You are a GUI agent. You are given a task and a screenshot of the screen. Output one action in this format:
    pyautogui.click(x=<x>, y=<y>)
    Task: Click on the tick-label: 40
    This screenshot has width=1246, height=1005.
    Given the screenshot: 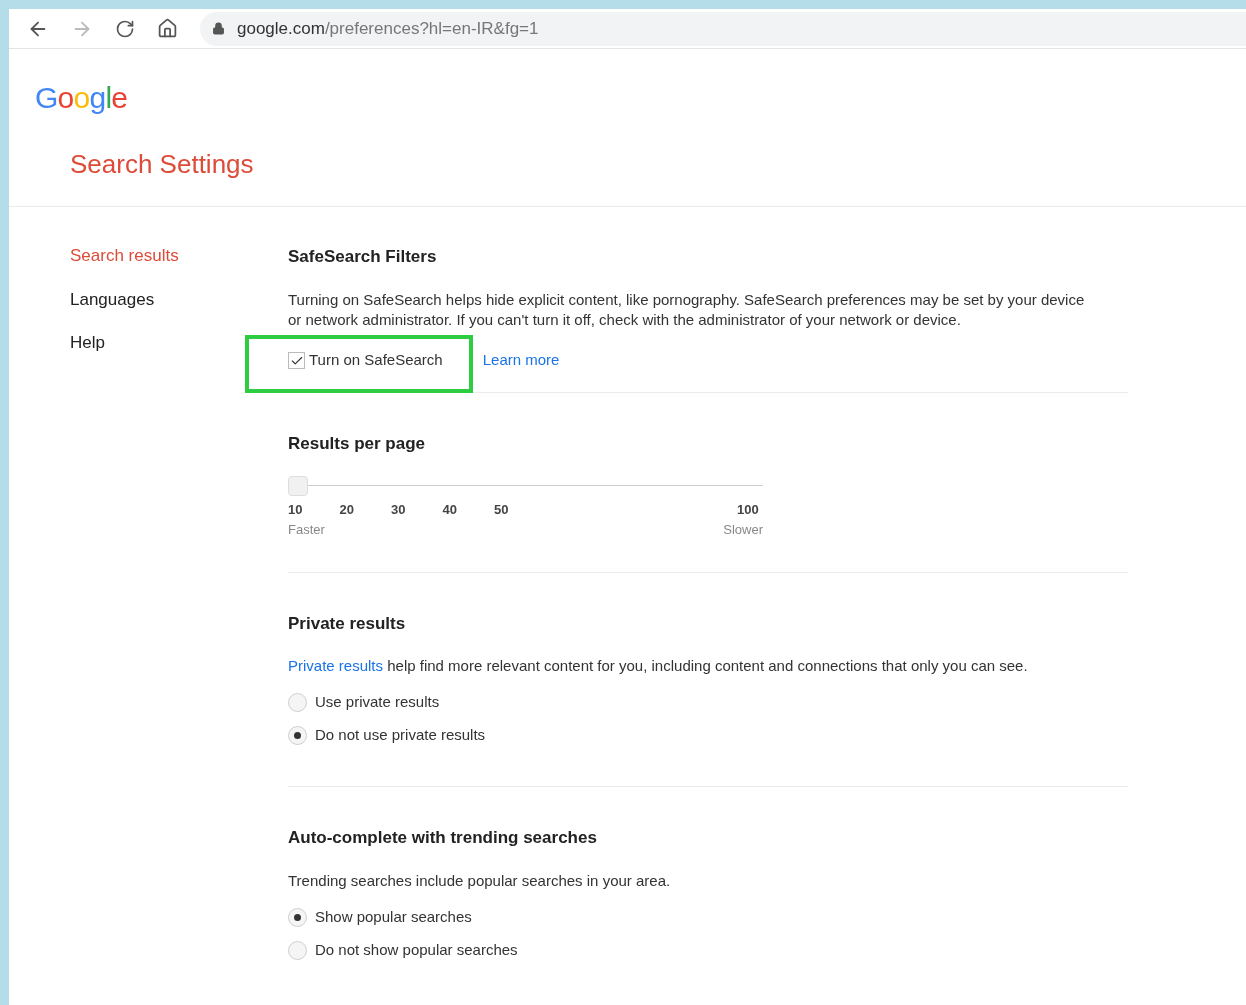 What is the action you would take?
    pyautogui.click(x=449, y=510)
    